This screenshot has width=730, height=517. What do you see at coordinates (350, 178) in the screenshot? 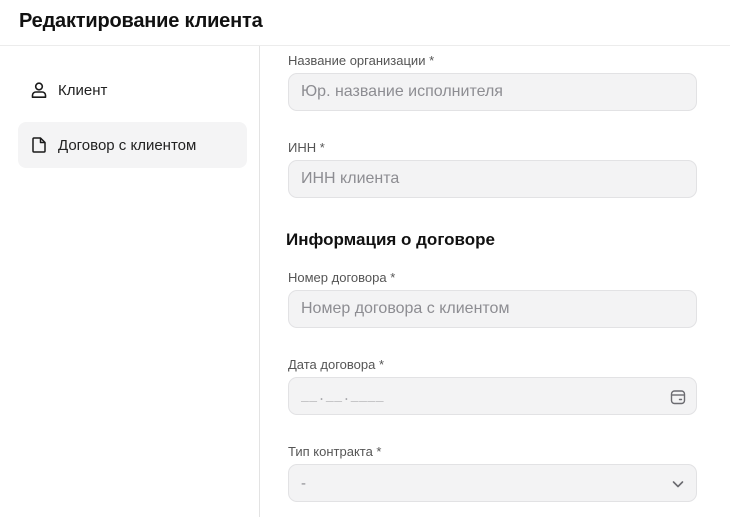
I see `inn-placeholder: ИНН клиента` at bounding box center [350, 178].